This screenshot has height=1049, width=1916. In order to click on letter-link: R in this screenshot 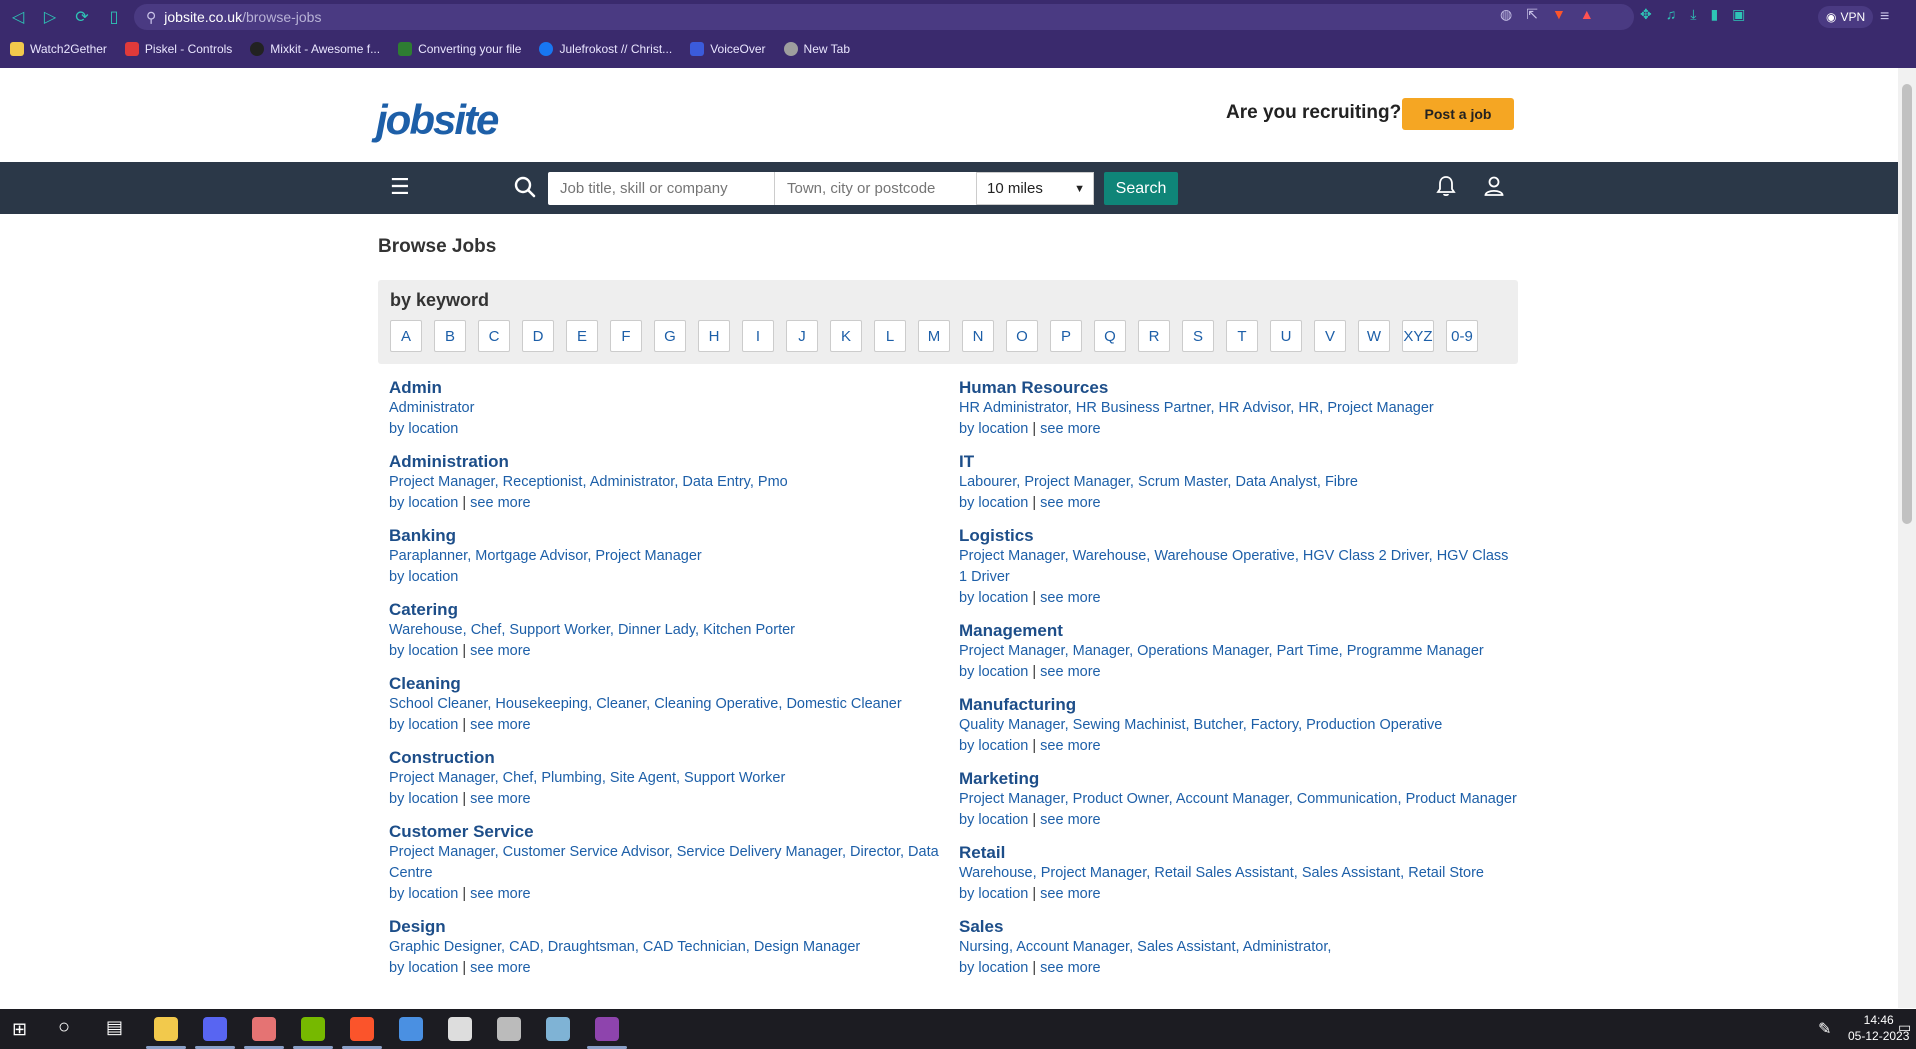, I will do `click(1154, 336)`.